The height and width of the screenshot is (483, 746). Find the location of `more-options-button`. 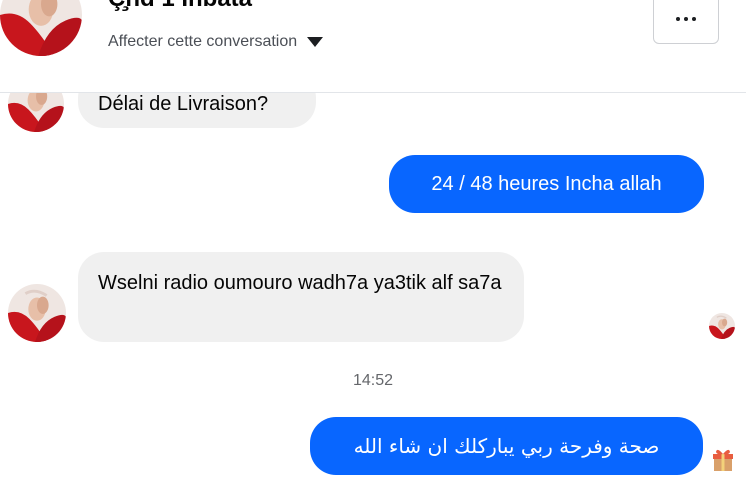

more-options-button is located at coordinates (686, 22).